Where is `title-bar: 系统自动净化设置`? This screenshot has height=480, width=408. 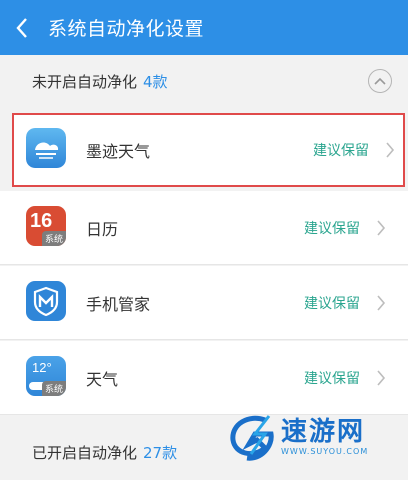 title-bar: 系统自动净化设置 is located at coordinates (204, 27).